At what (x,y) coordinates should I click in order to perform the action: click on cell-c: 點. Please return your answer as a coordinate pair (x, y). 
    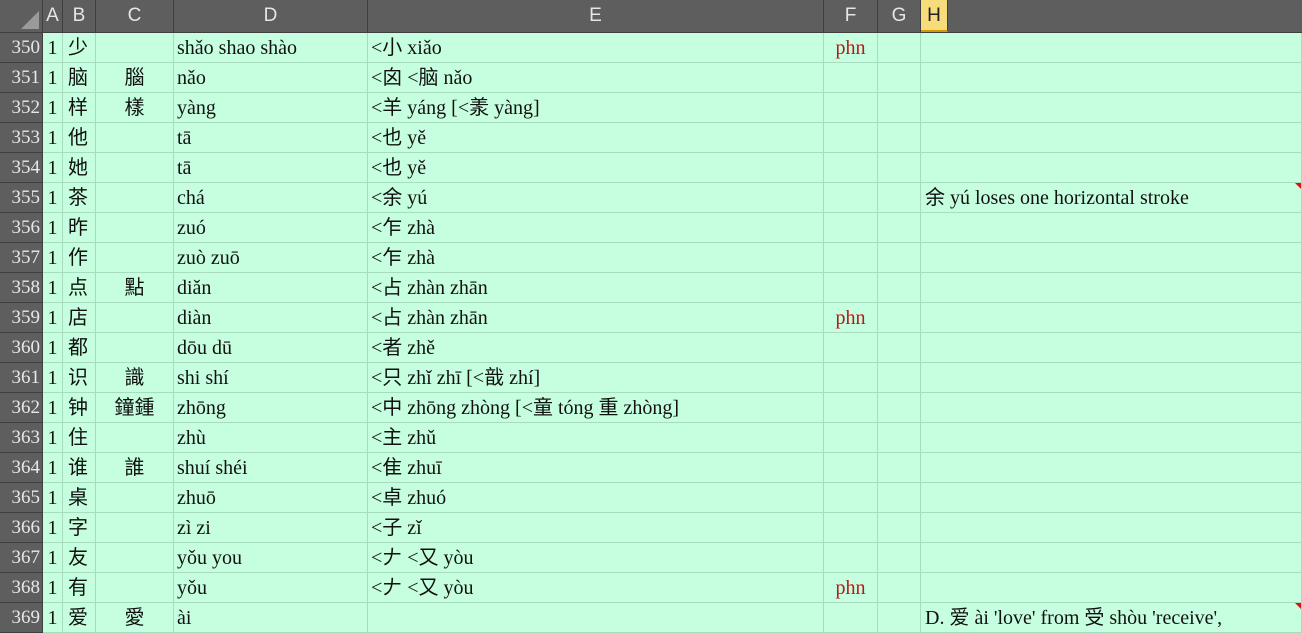
    Looking at the image, I should click on (135, 288).